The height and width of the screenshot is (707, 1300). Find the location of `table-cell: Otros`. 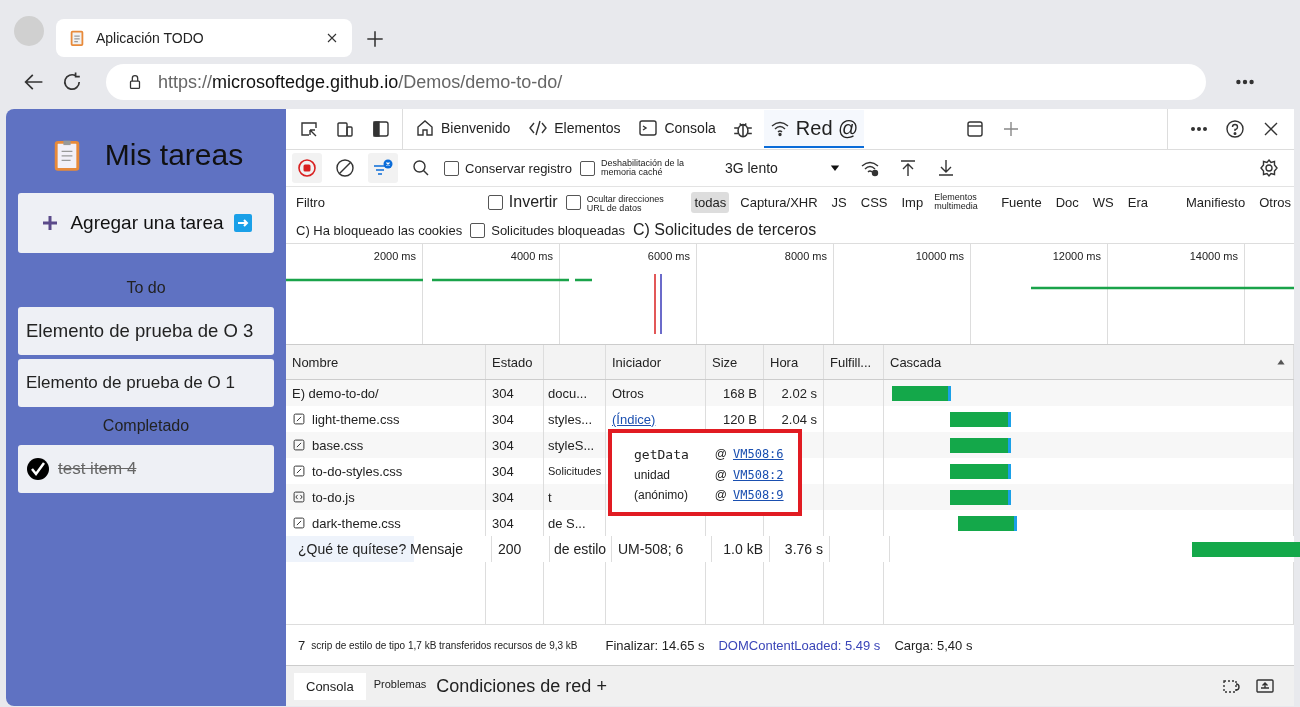

table-cell: Otros is located at coordinates (628, 393).